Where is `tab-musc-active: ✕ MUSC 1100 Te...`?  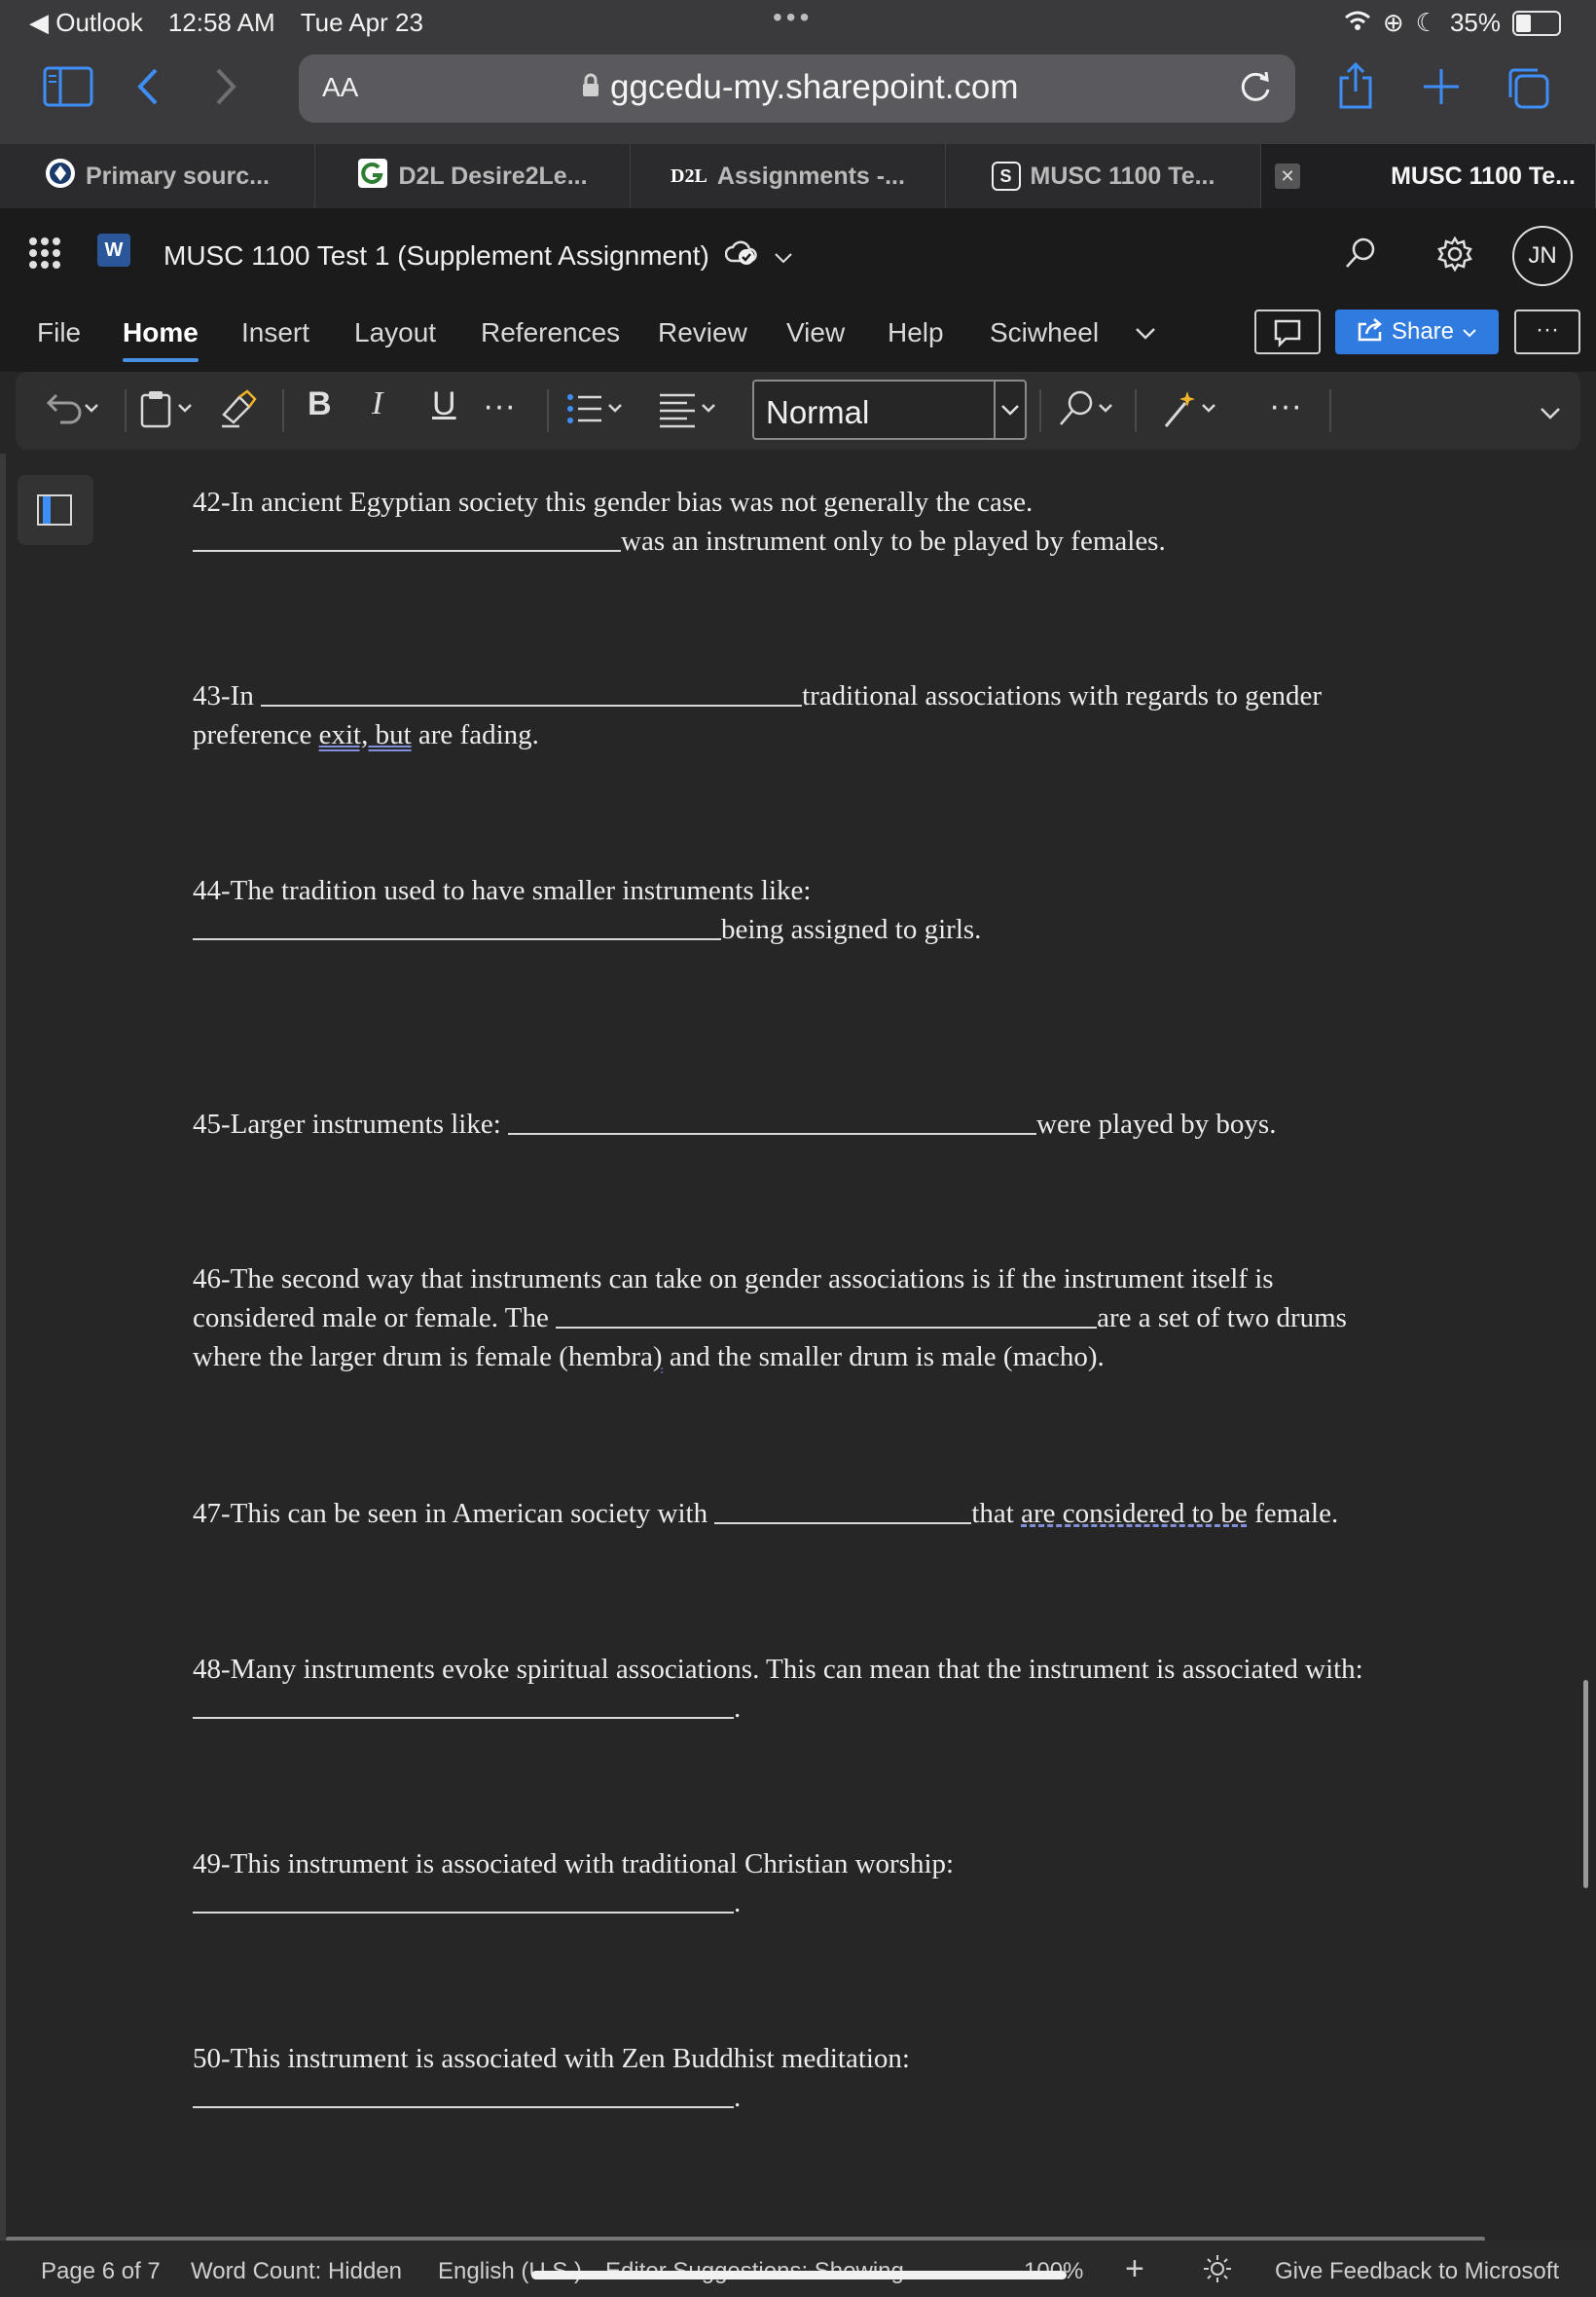 tab-musc-active: ✕ MUSC 1100 Te... is located at coordinates (1428, 176).